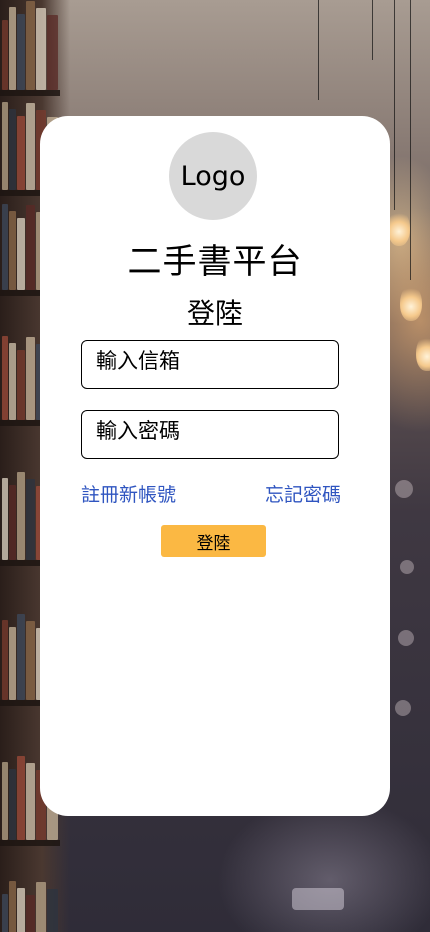  I want to click on password-field, so click(210, 433).